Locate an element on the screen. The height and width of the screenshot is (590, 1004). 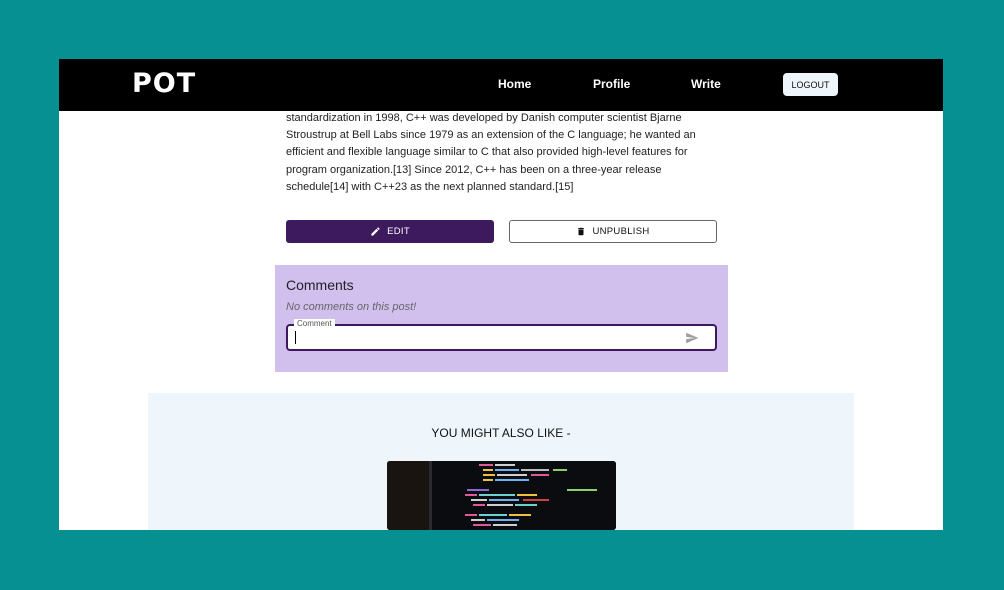
top-navbar: POT Home Profile Write LOGOUT is located at coordinates (501, 85).